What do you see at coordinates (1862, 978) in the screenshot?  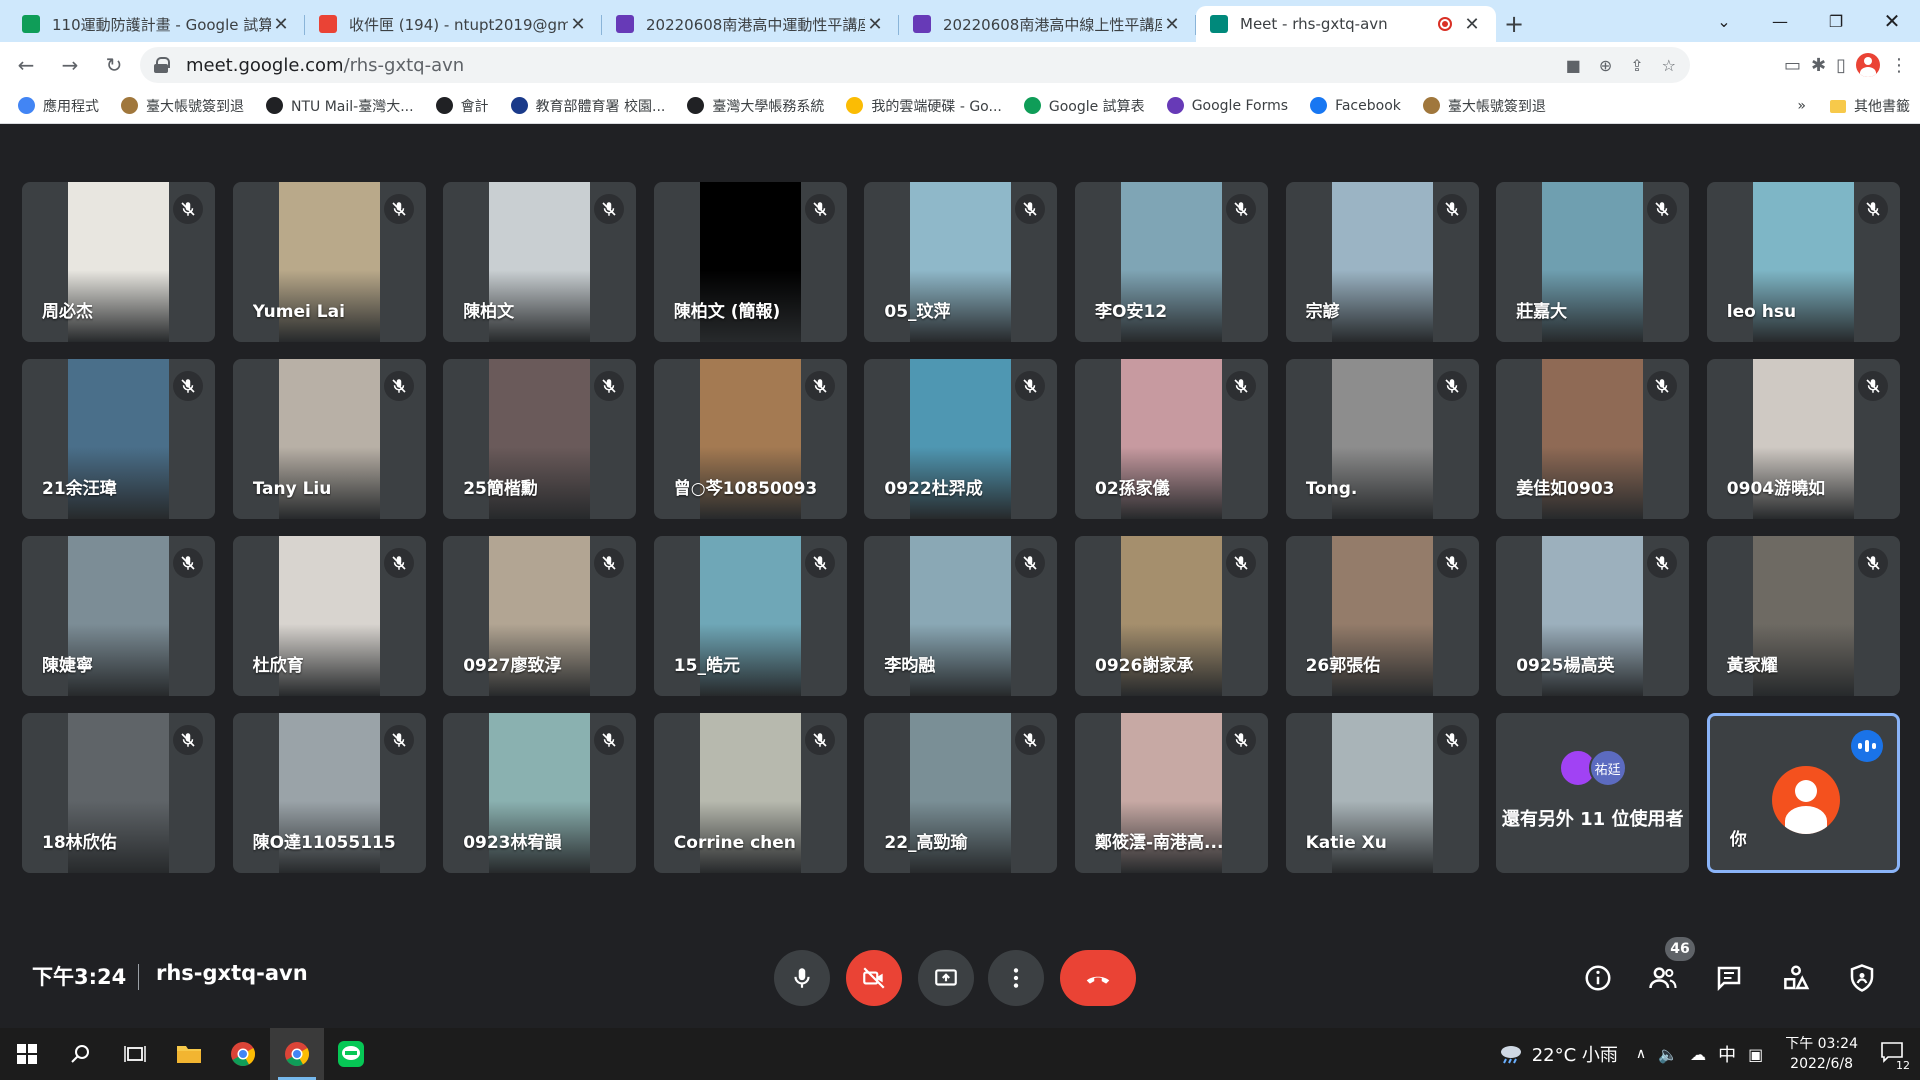 I see `host-controls-button` at bounding box center [1862, 978].